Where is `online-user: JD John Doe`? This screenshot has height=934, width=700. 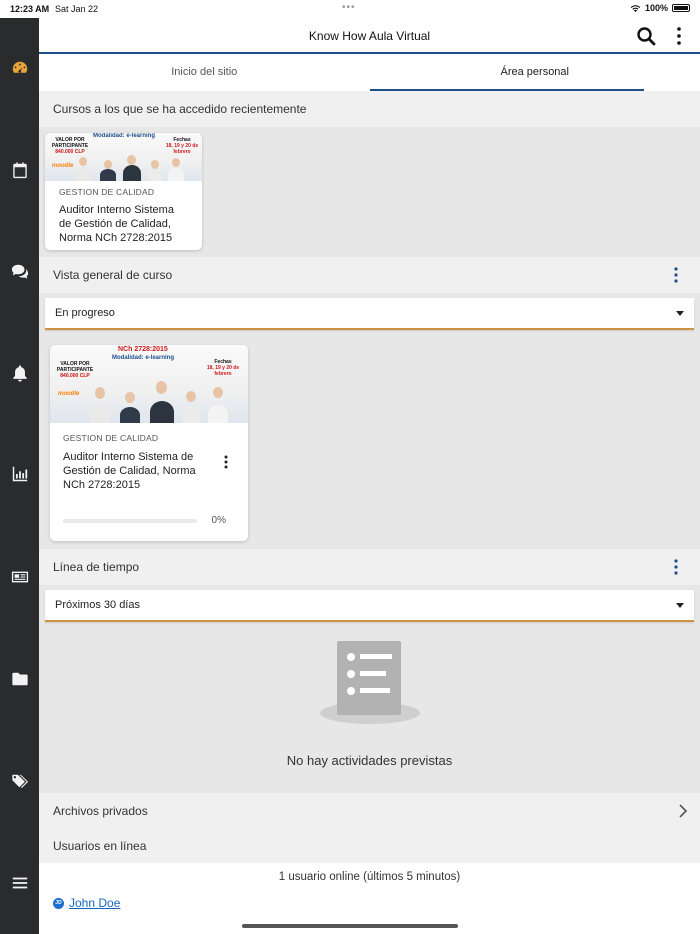 online-user: JD John Doe is located at coordinates (86, 903).